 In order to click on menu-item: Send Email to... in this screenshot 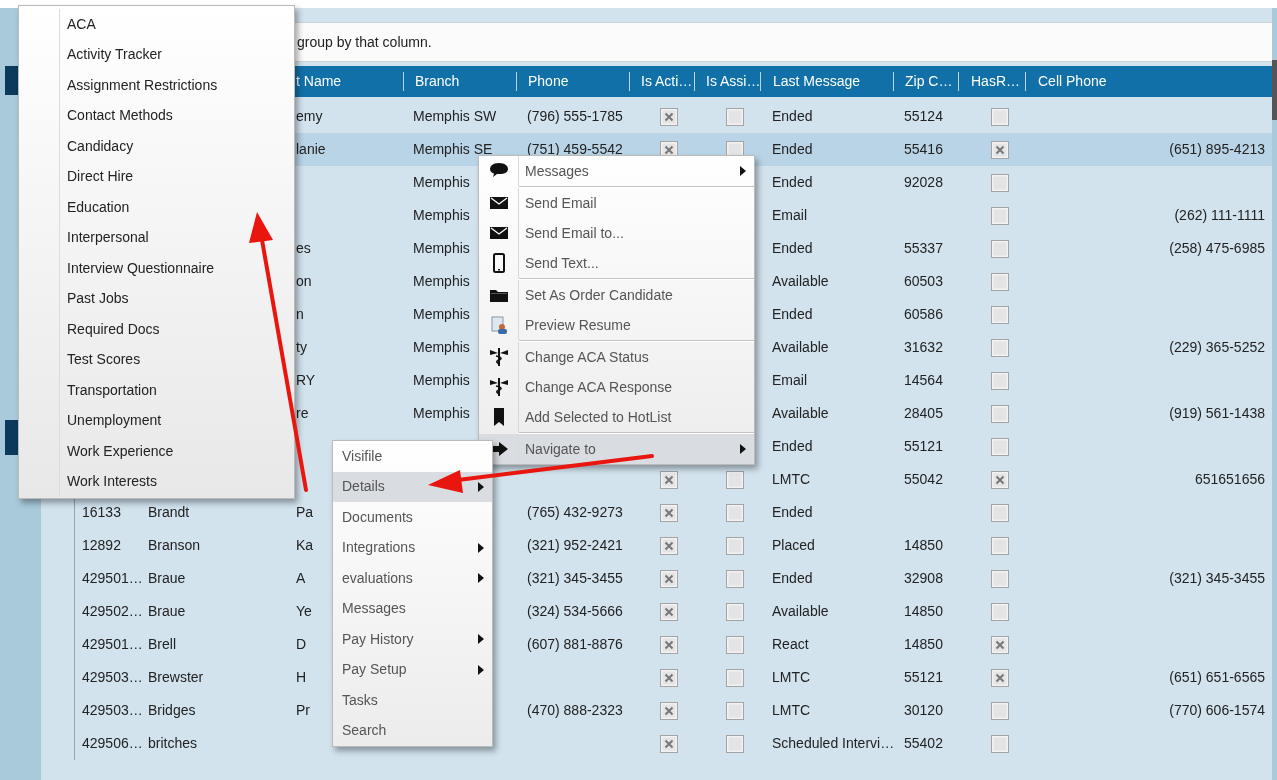, I will do `click(616, 233)`.